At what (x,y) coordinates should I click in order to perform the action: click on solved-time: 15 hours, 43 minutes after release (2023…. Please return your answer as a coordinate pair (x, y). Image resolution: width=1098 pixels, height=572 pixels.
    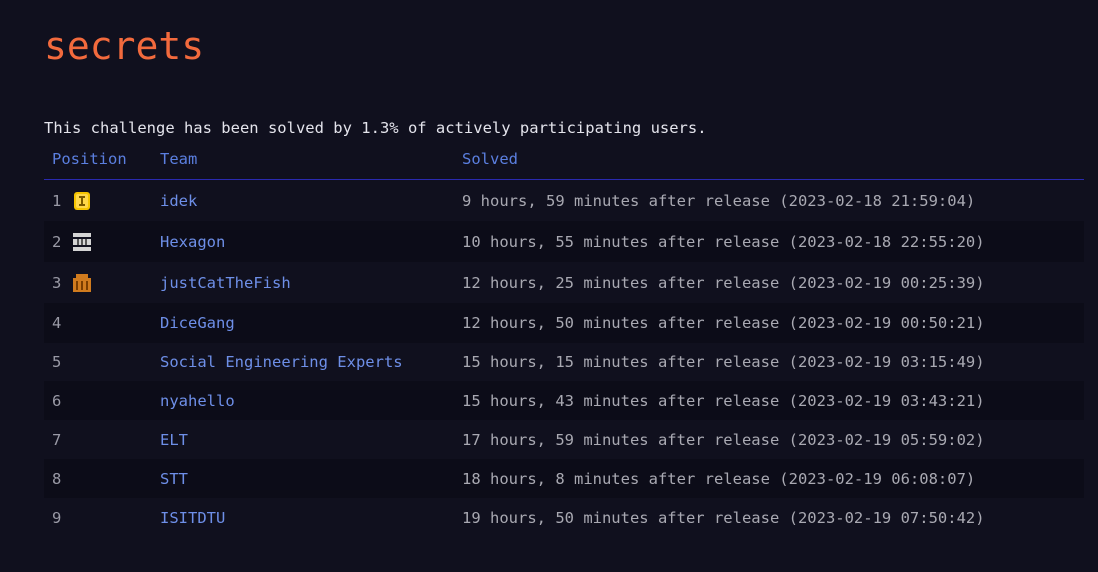
    Looking at the image, I should click on (723, 400).